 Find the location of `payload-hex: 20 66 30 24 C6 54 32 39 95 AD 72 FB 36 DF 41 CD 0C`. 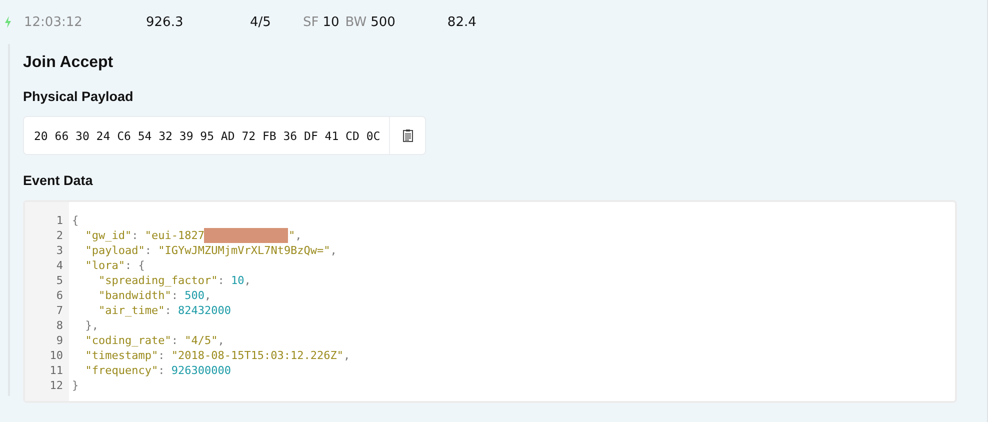

payload-hex: 20 66 30 24 C6 54 32 39 95 AD 72 FB 36 DF 41 CD 0C is located at coordinates (207, 136).